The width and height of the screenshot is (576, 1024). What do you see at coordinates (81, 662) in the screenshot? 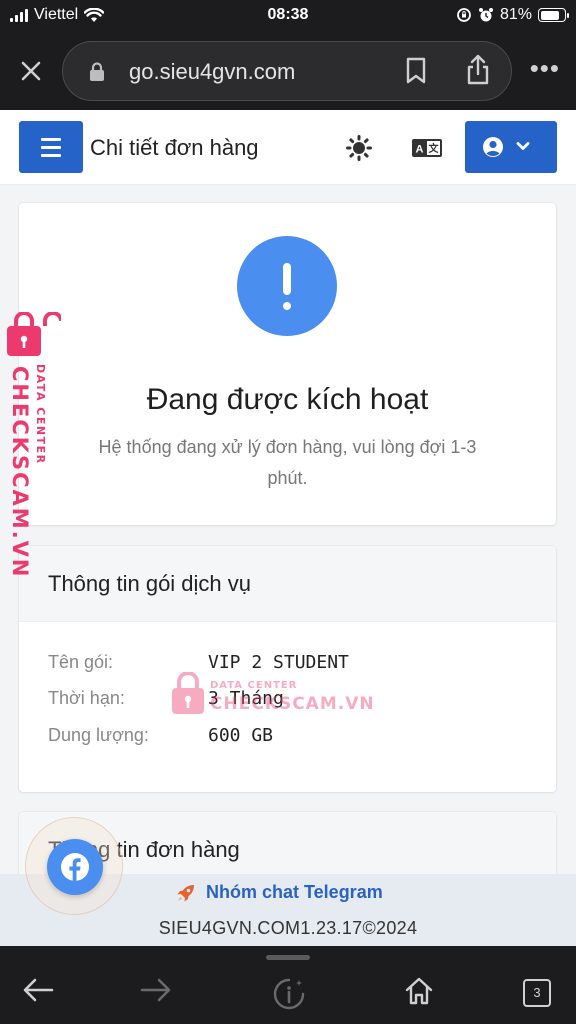
I see `info-label: Tên gói:` at bounding box center [81, 662].